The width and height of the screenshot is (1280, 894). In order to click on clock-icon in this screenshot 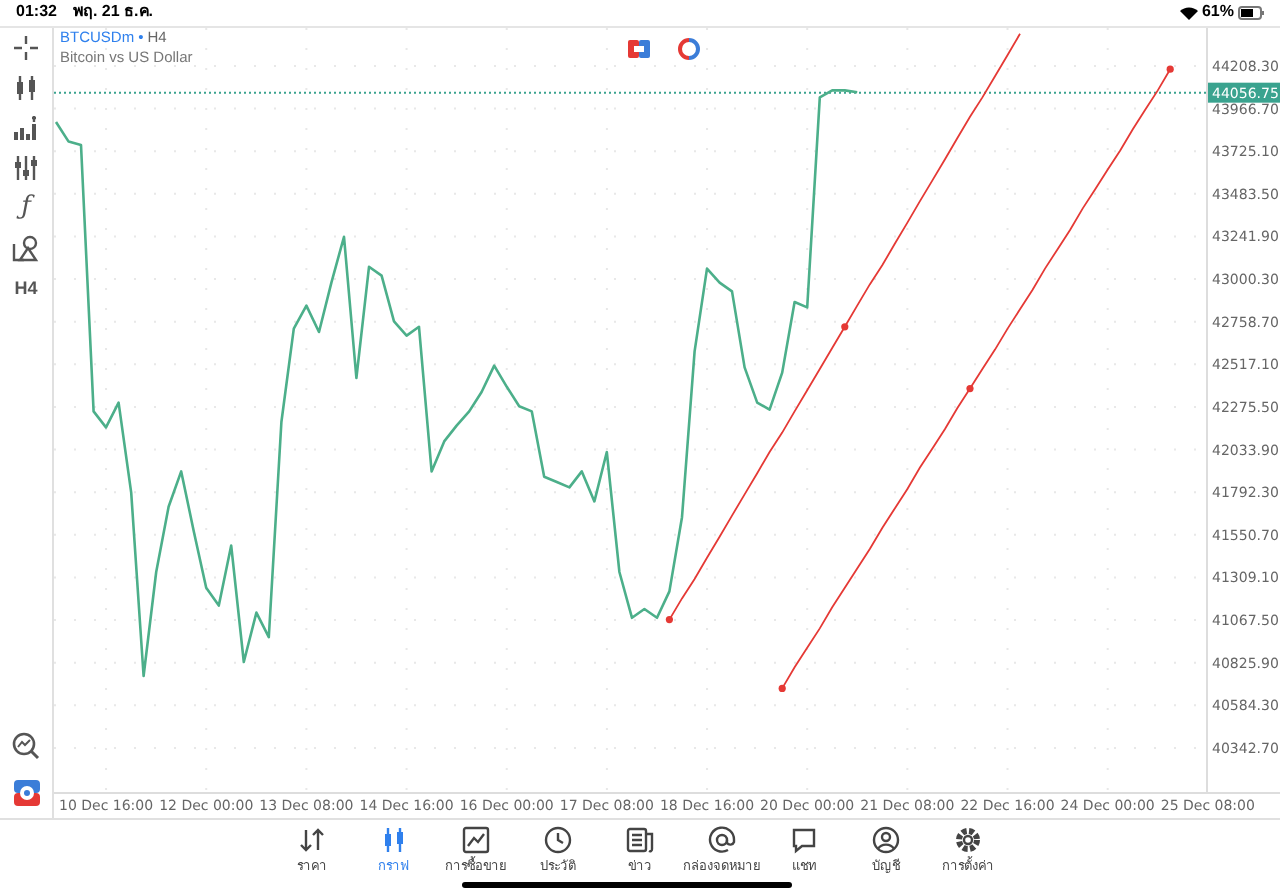, I will do `click(558, 839)`.